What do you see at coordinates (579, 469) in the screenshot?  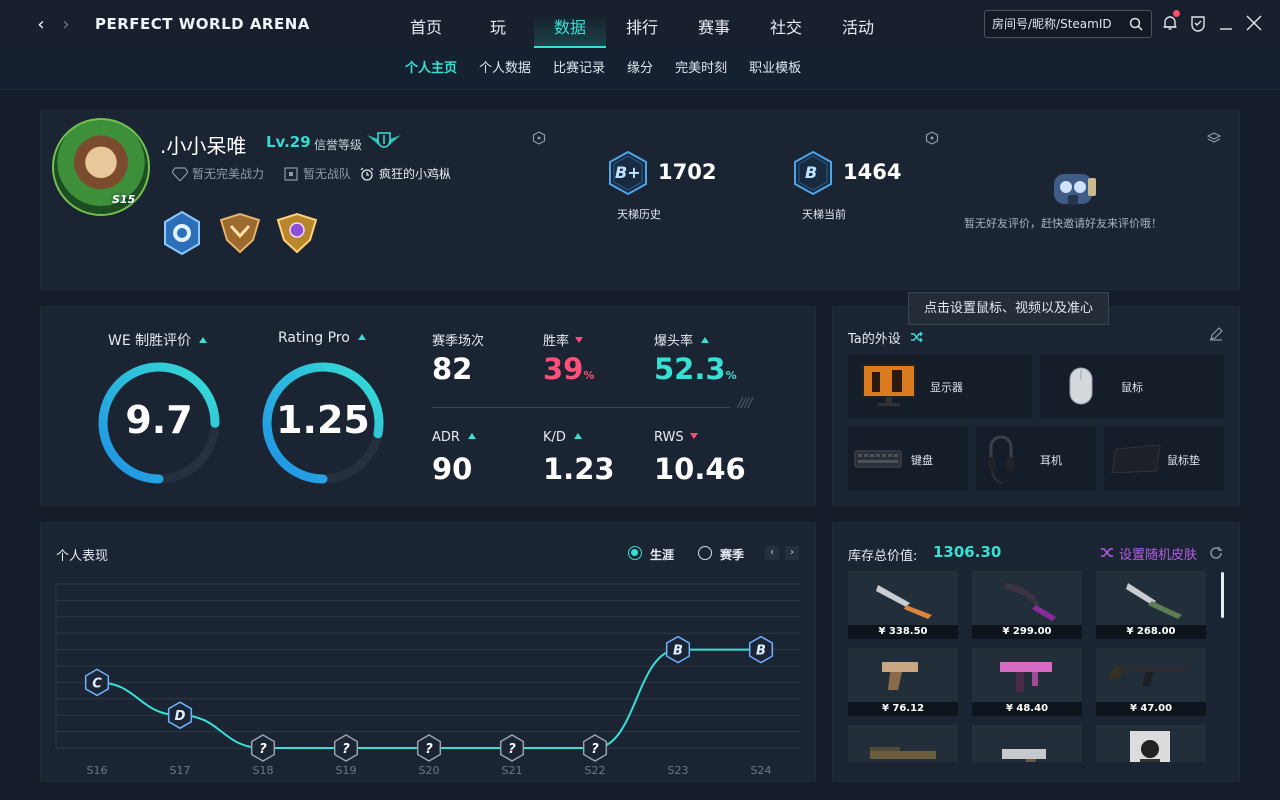 I see `kd-value: 1.23` at bounding box center [579, 469].